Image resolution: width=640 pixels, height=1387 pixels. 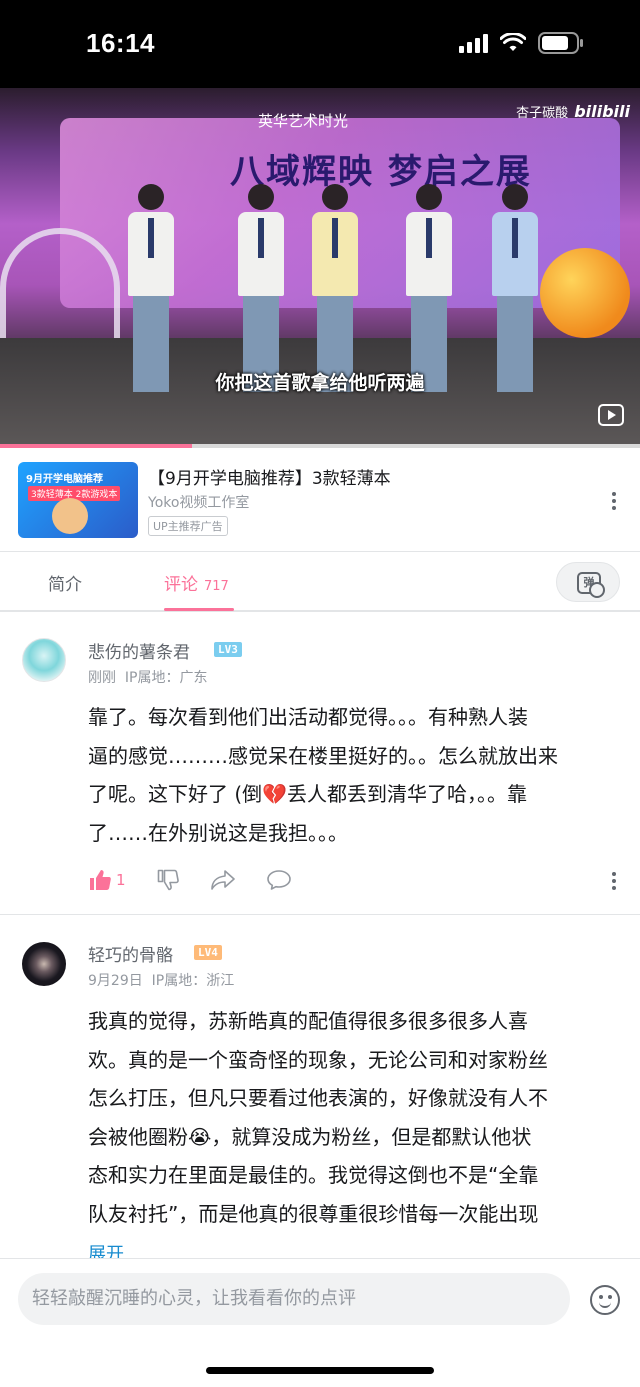 I want to click on status-time: 16:14, so click(x=120, y=43).